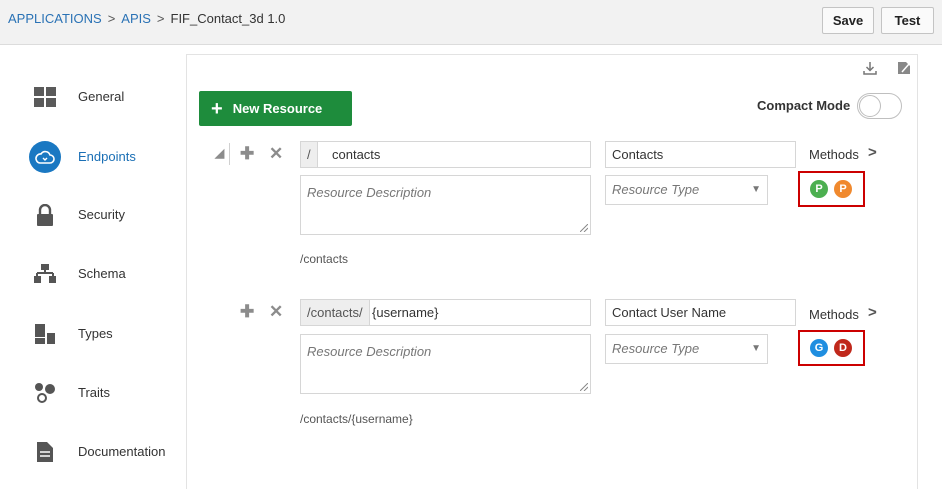  Describe the element at coordinates (335, 312) in the screenshot. I see `path-prefix: /contacts/` at that location.